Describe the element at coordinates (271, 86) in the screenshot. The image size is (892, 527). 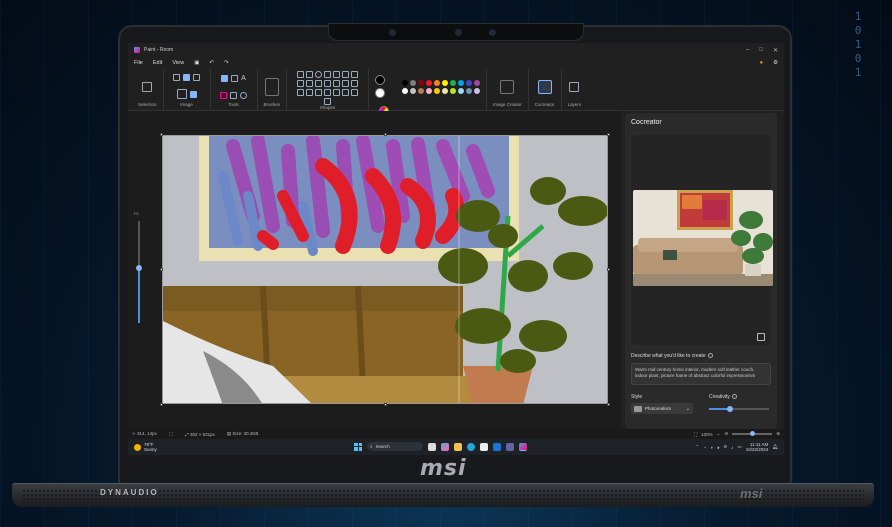
I see `brush-icon` at that location.